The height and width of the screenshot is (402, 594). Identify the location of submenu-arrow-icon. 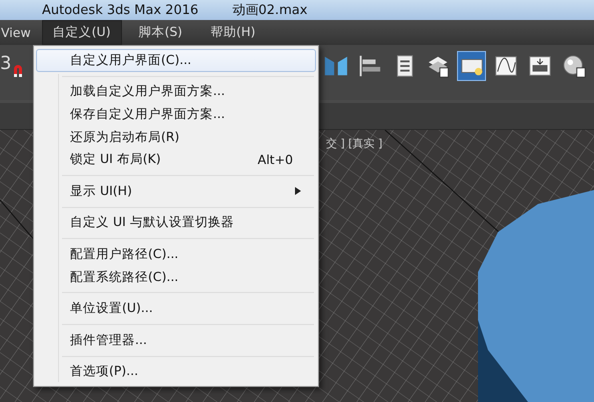
(298, 191).